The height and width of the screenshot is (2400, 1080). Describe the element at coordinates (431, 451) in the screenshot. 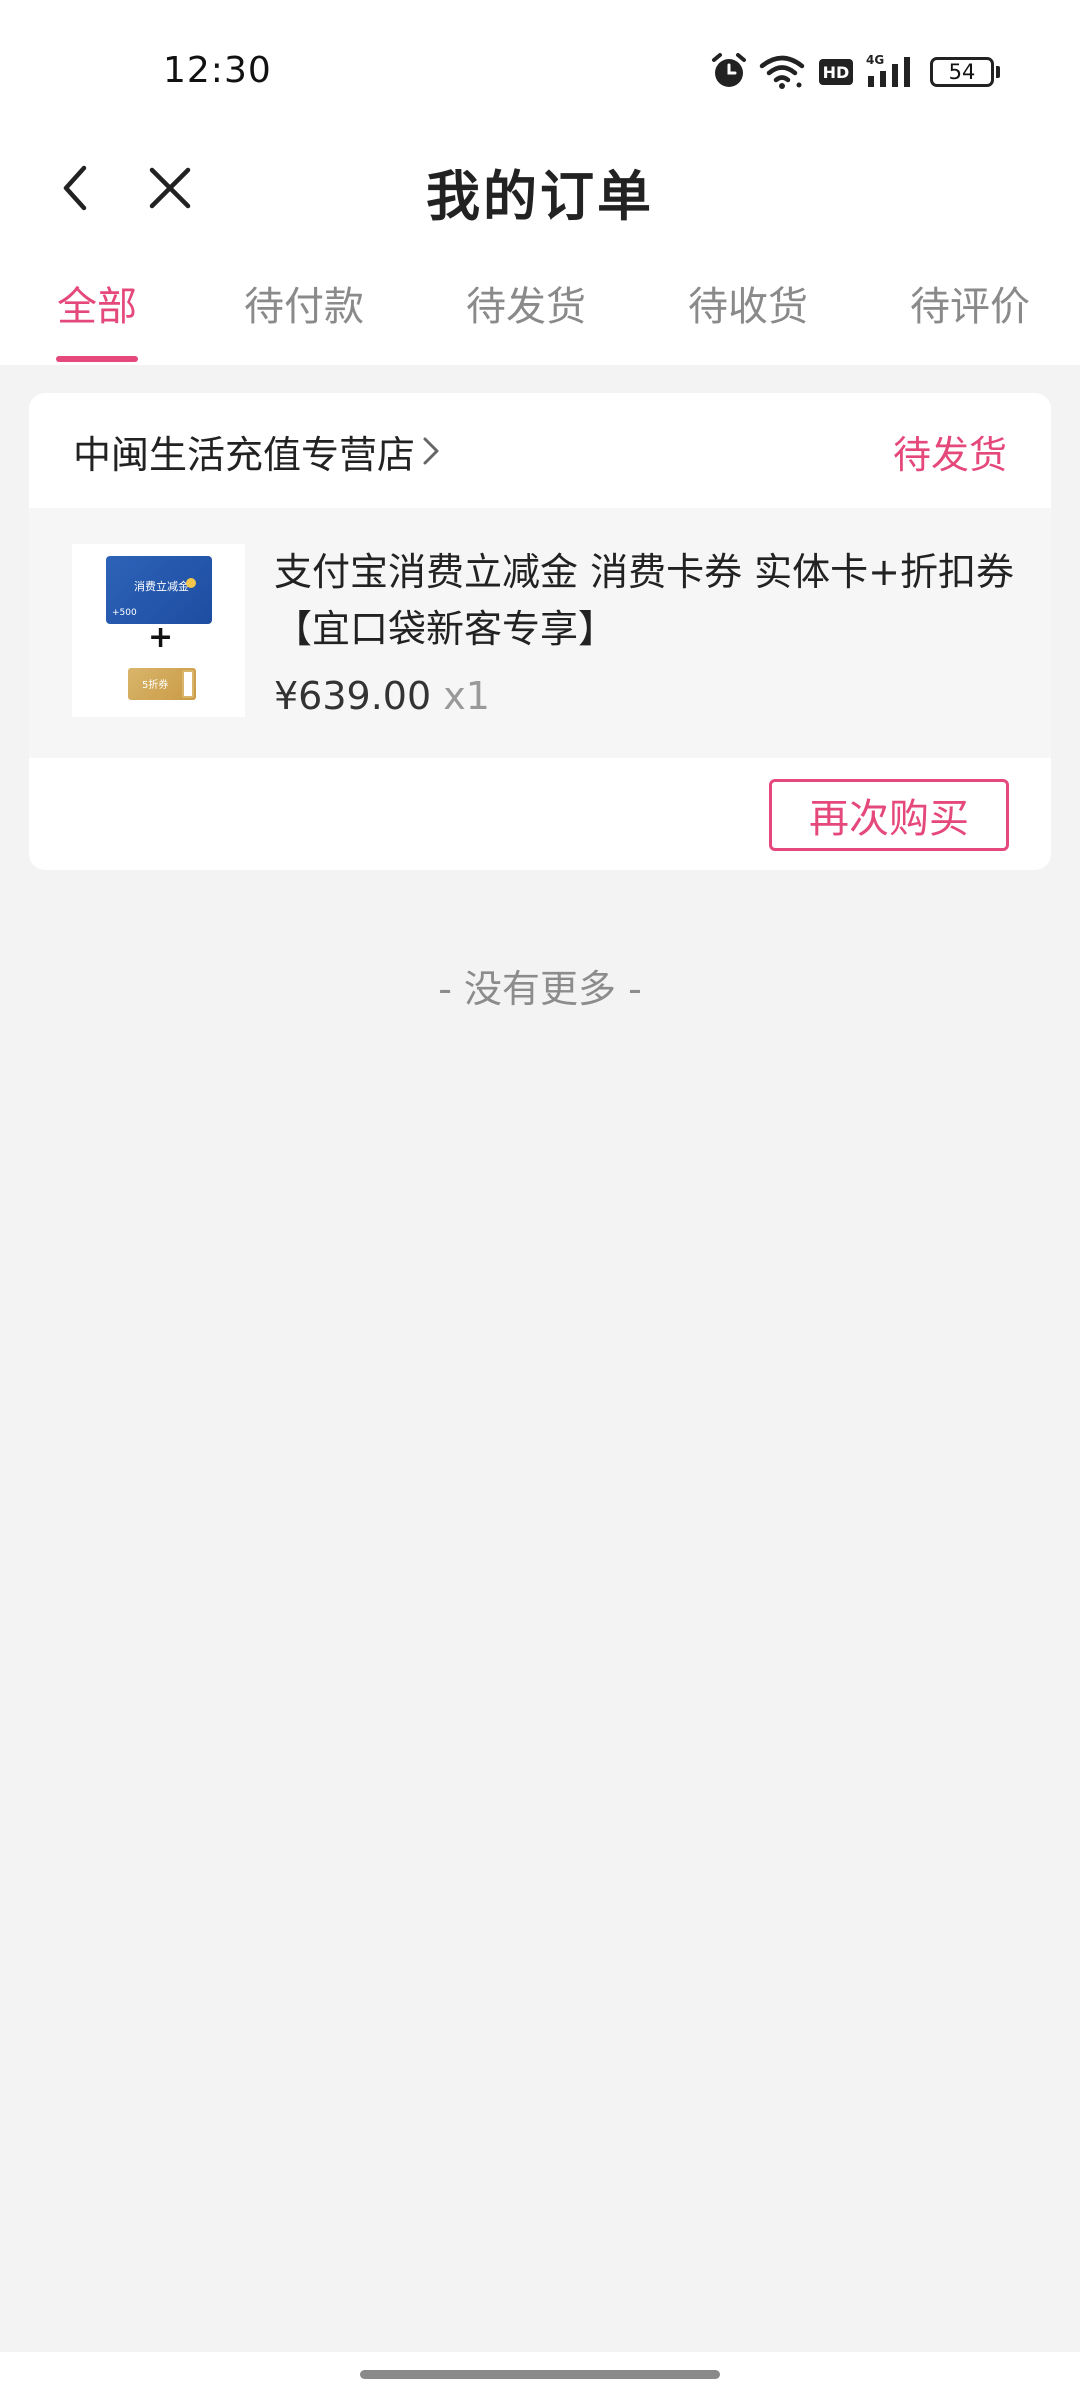

I see `chevron-right-icon` at that location.